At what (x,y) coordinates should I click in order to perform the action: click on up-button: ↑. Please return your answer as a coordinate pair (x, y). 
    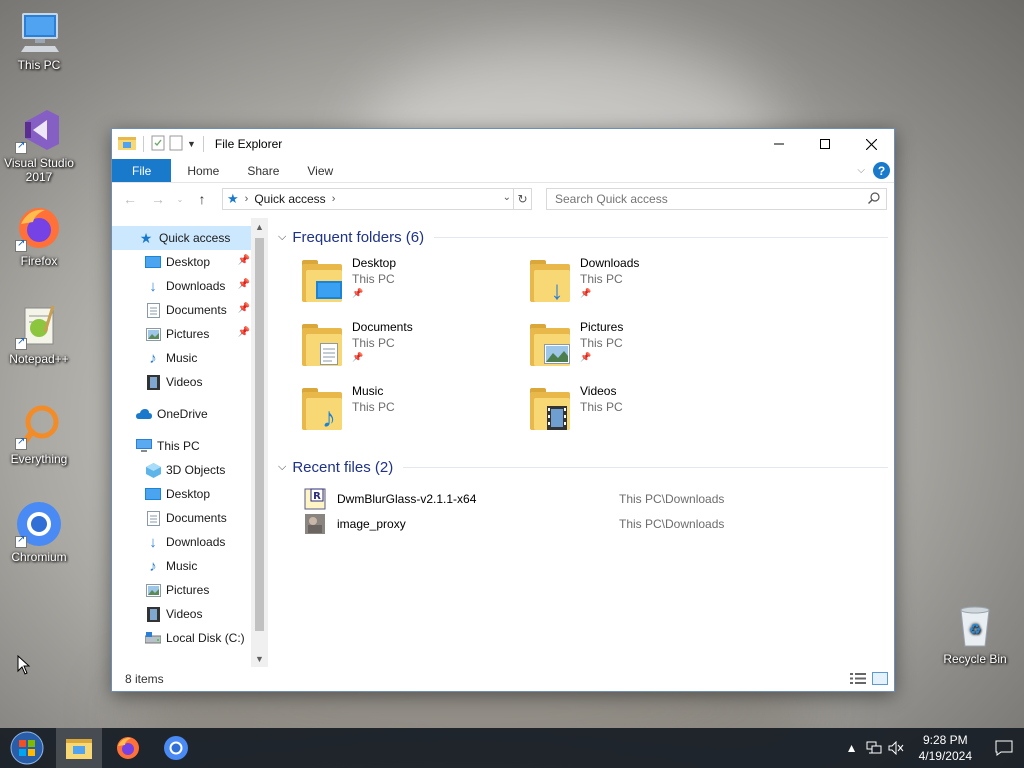
    Looking at the image, I should click on (202, 199).